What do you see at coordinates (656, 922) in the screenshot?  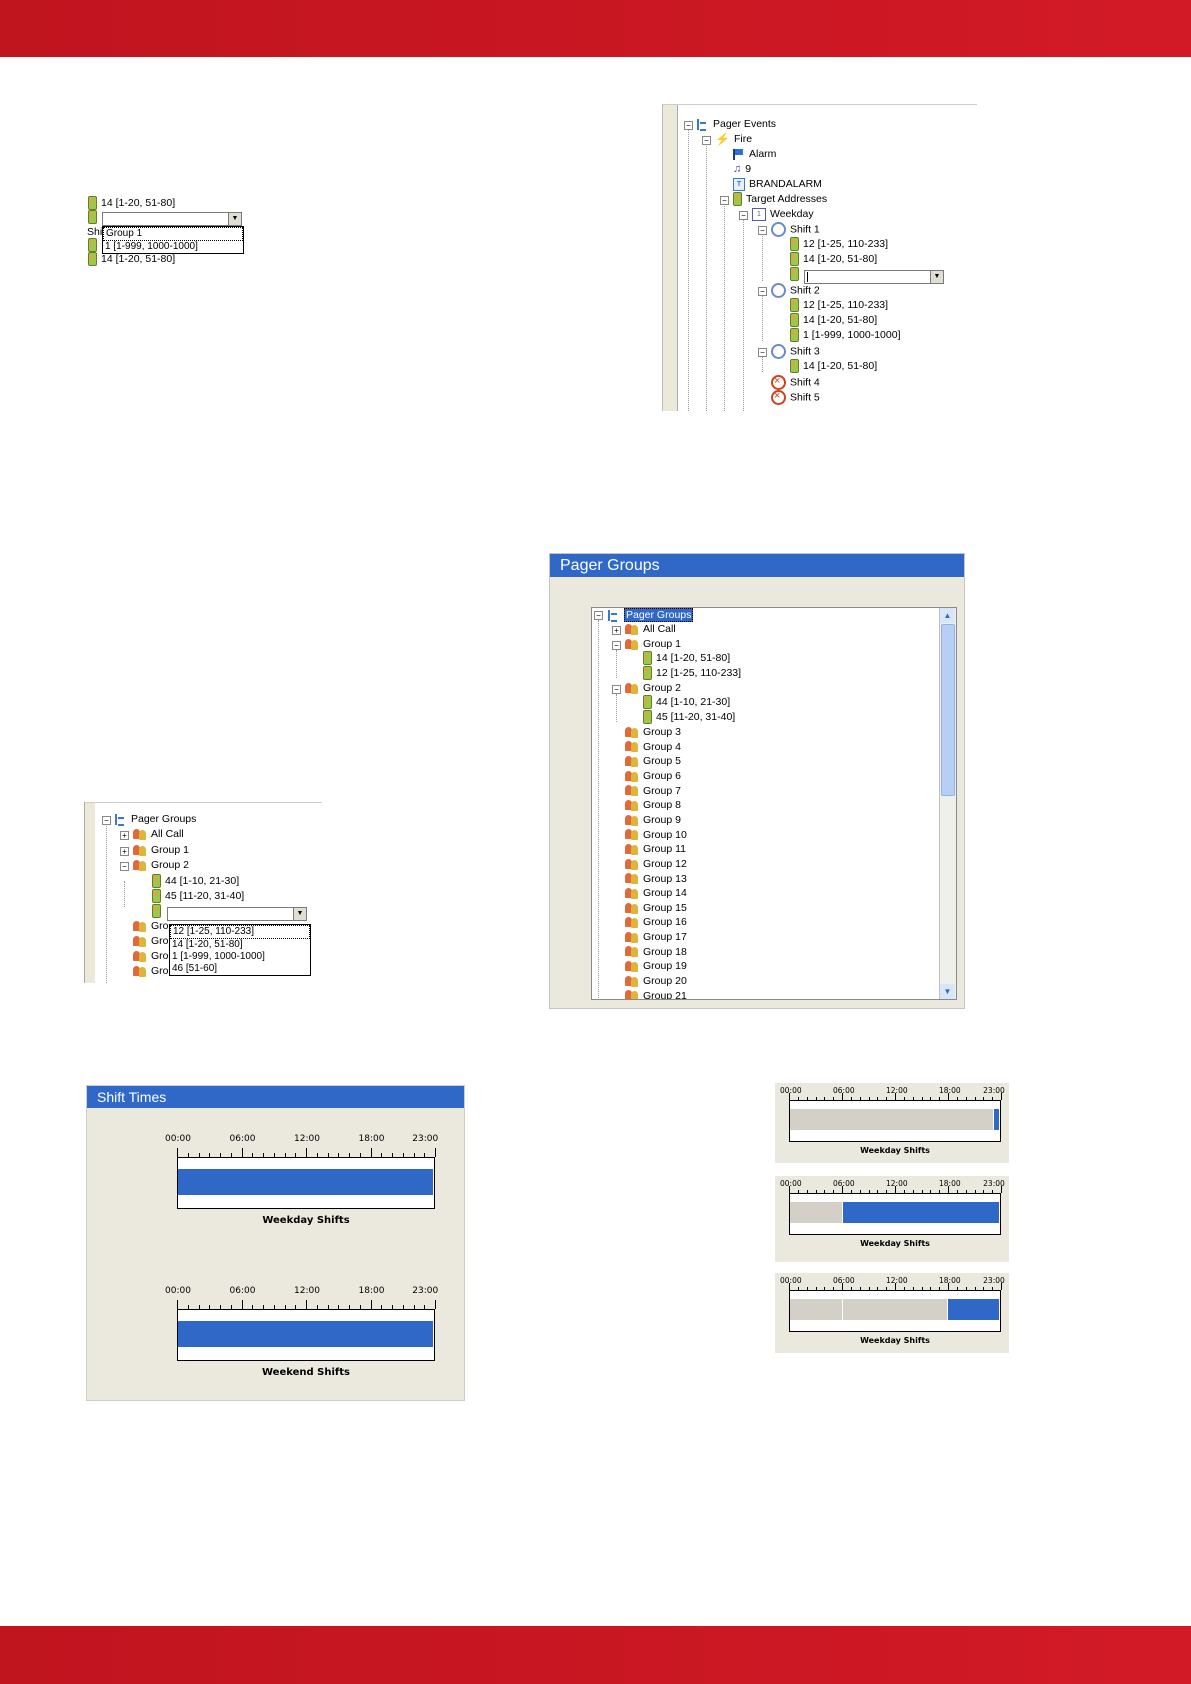 I see `tree-item-group: Group 16` at bounding box center [656, 922].